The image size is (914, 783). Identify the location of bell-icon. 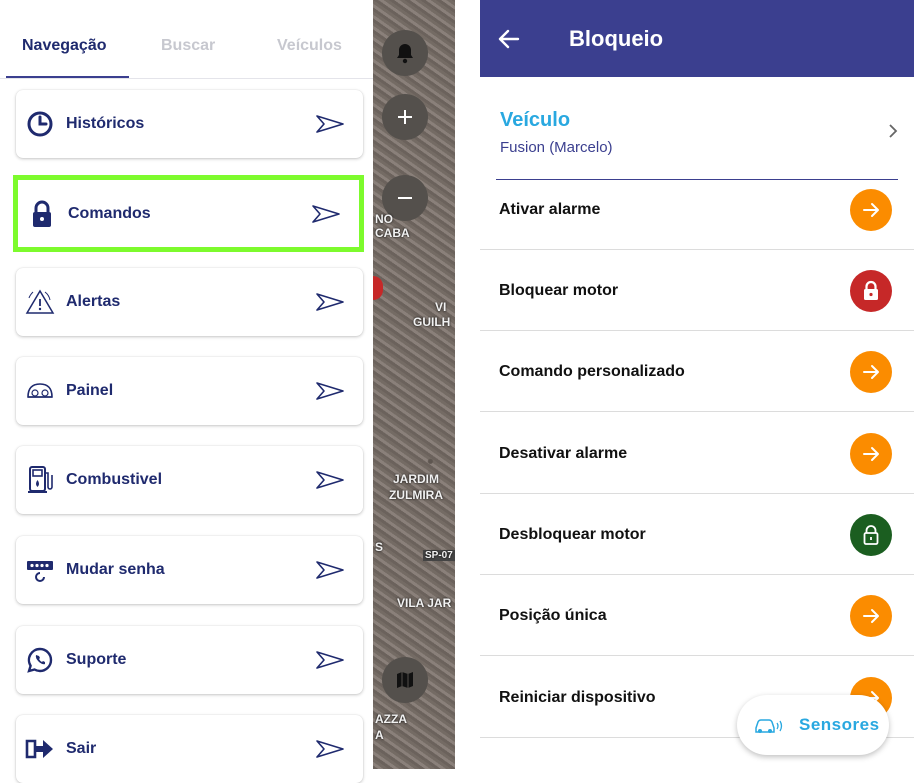
(405, 54).